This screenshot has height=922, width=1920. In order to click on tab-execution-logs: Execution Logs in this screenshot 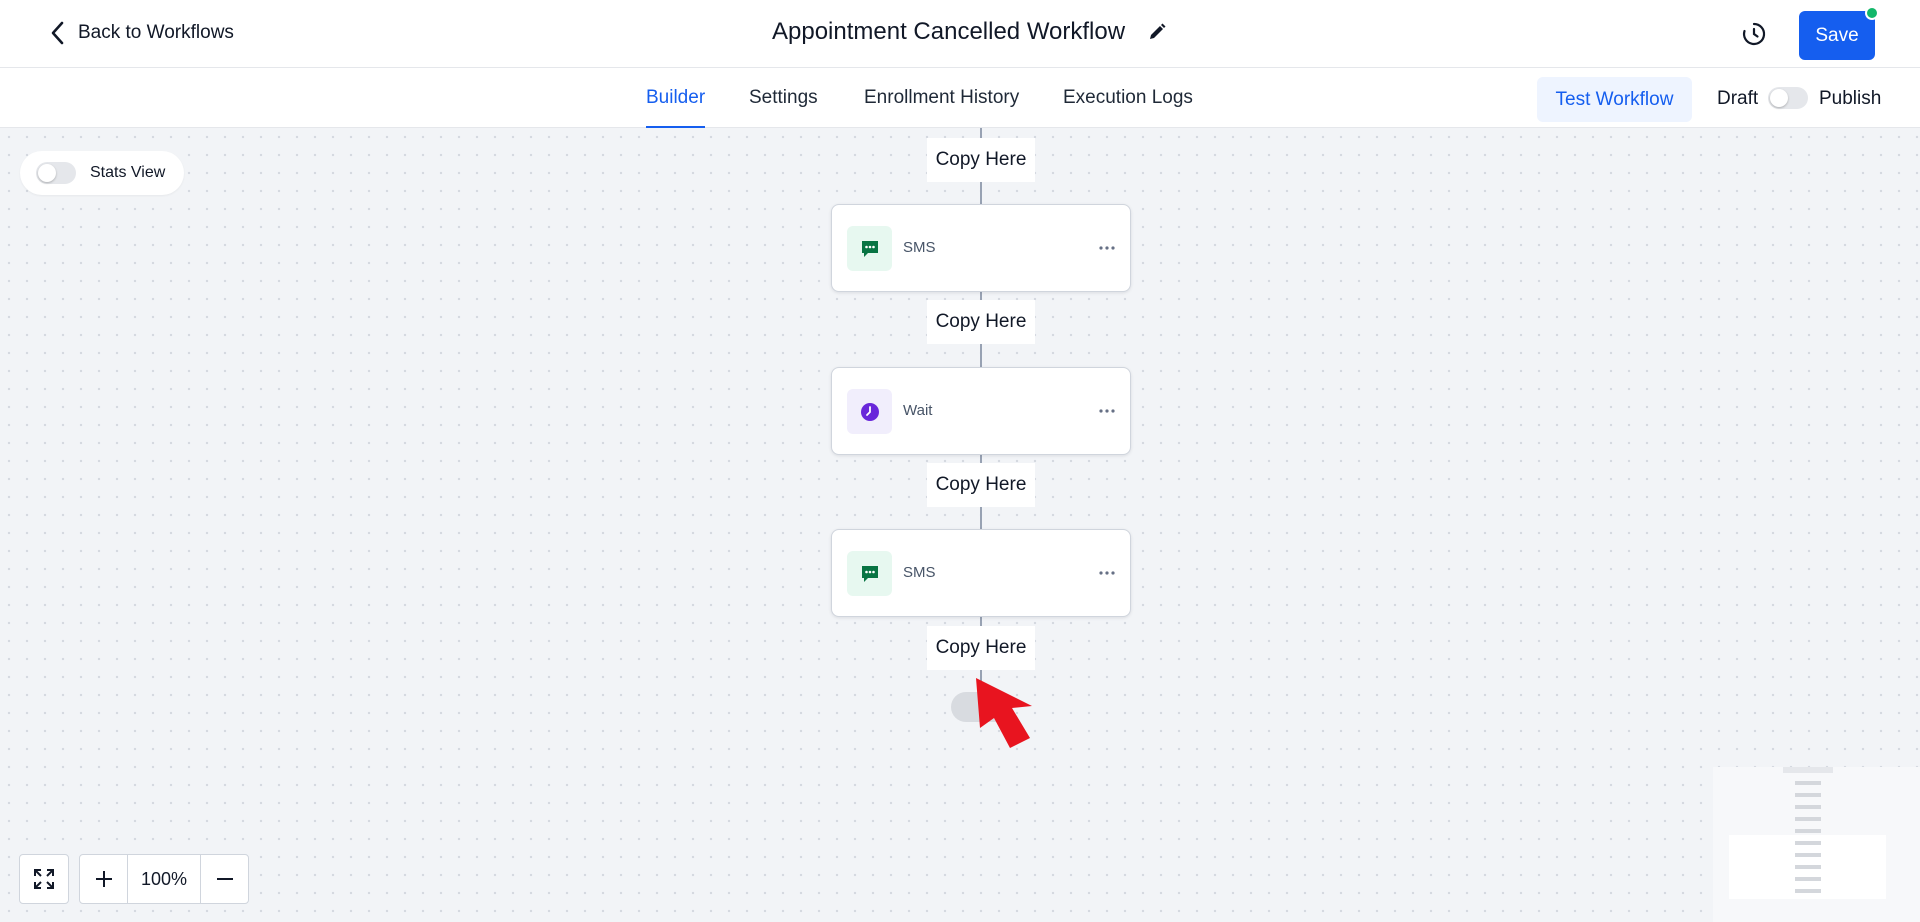, I will do `click(1128, 98)`.